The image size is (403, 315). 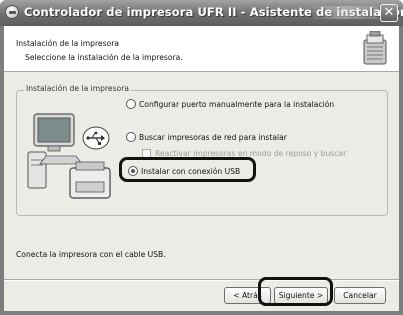 I want to click on next-button-highlight, so click(x=295, y=291).